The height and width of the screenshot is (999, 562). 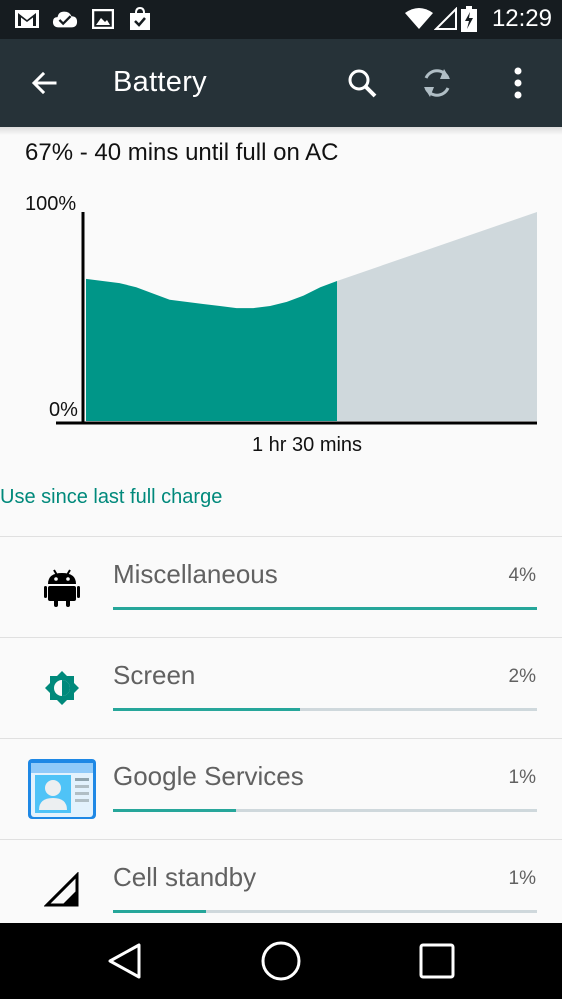 I want to click on battery-charging-icon, so click(x=469, y=19).